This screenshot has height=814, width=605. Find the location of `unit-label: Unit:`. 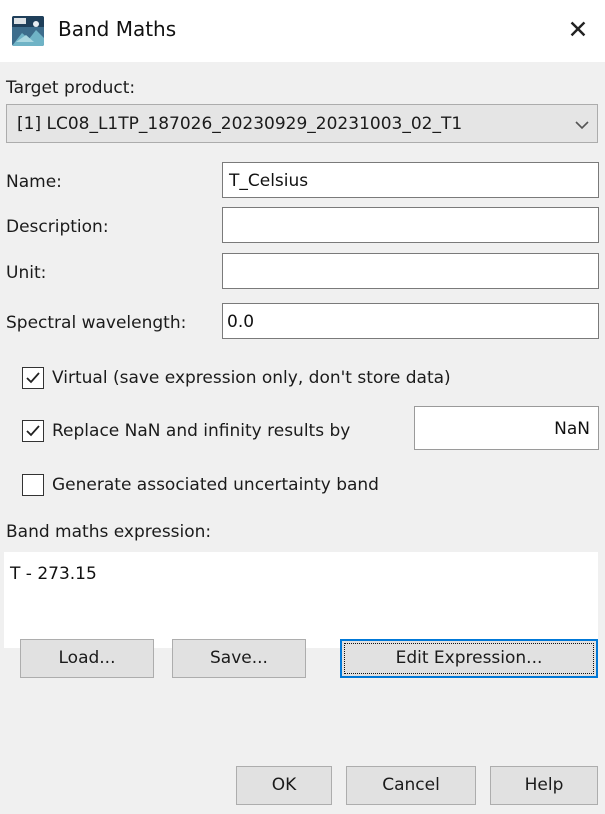

unit-label: Unit: is located at coordinates (26, 273).